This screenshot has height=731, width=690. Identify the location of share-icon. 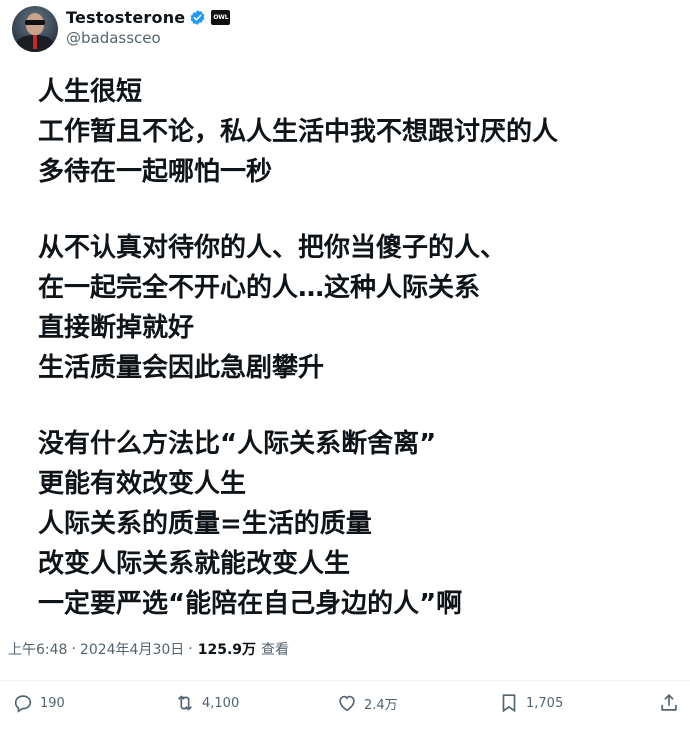
(669, 702).